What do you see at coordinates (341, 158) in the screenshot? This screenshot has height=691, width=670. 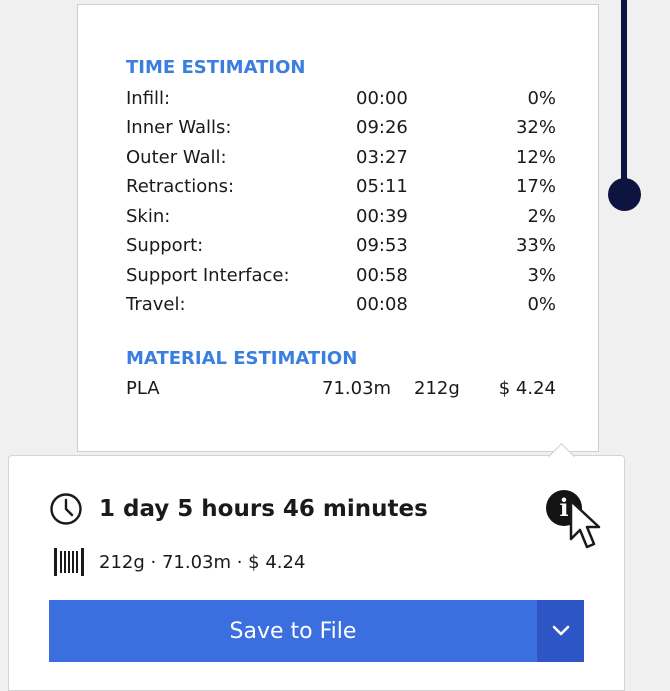 I see `time-row: Outer Wall: 03:27 12%` at bounding box center [341, 158].